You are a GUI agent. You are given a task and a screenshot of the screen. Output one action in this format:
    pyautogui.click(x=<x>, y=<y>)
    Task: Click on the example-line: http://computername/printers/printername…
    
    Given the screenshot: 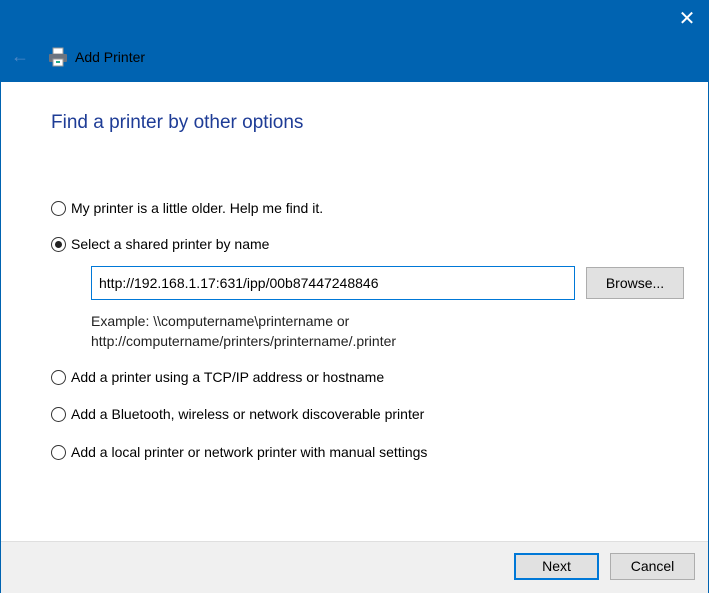 What is the action you would take?
    pyautogui.click(x=244, y=341)
    